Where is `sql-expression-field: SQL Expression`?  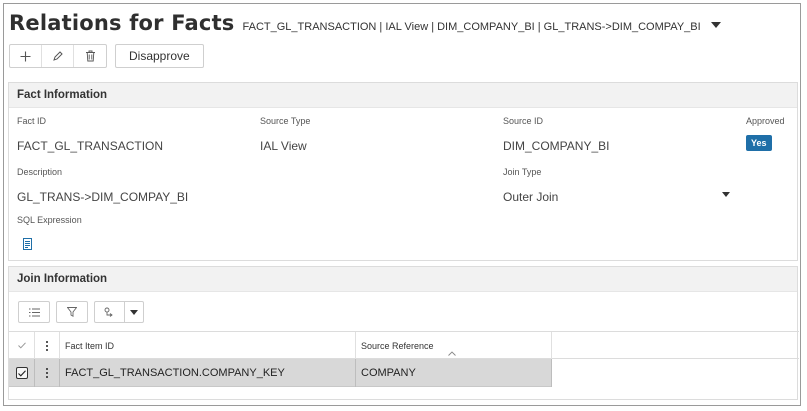 sql-expression-field: SQL Expression is located at coordinates (49, 220).